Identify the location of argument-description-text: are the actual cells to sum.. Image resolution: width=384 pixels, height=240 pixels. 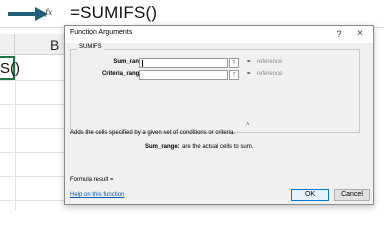
(218, 147).